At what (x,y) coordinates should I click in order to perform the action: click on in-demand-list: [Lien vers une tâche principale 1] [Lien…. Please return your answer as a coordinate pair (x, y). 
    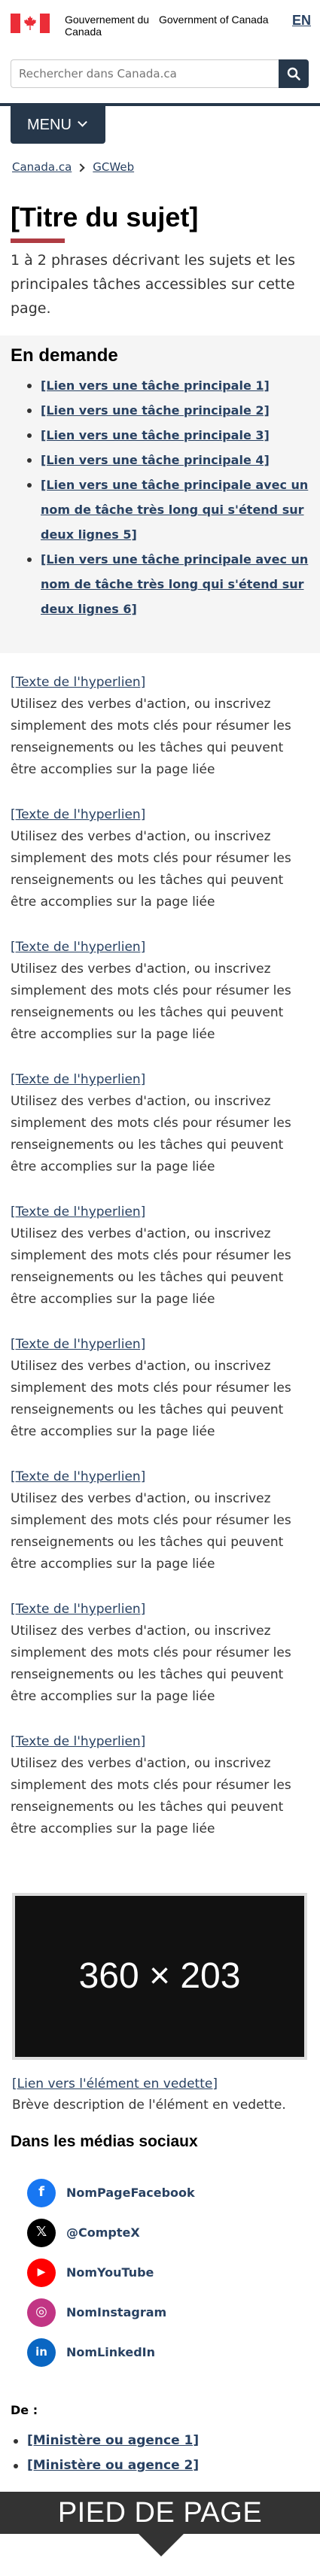
    Looking at the image, I should click on (160, 497).